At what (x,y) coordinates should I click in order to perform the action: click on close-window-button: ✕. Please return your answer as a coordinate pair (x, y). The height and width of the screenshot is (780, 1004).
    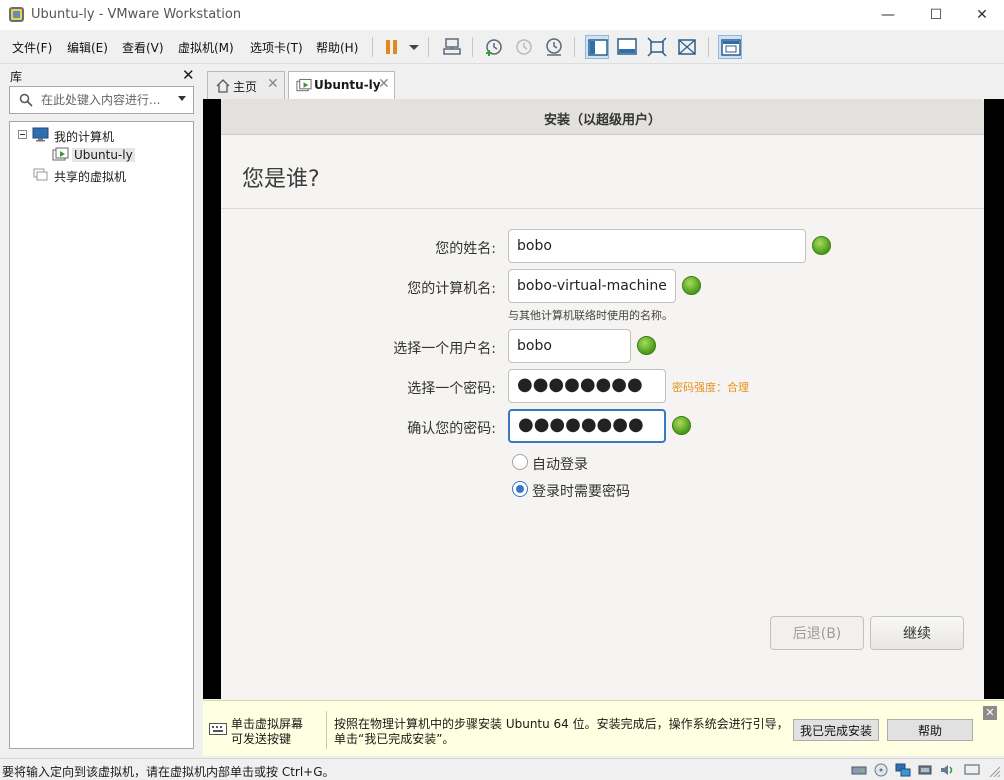
    Looking at the image, I should click on (982, 15).